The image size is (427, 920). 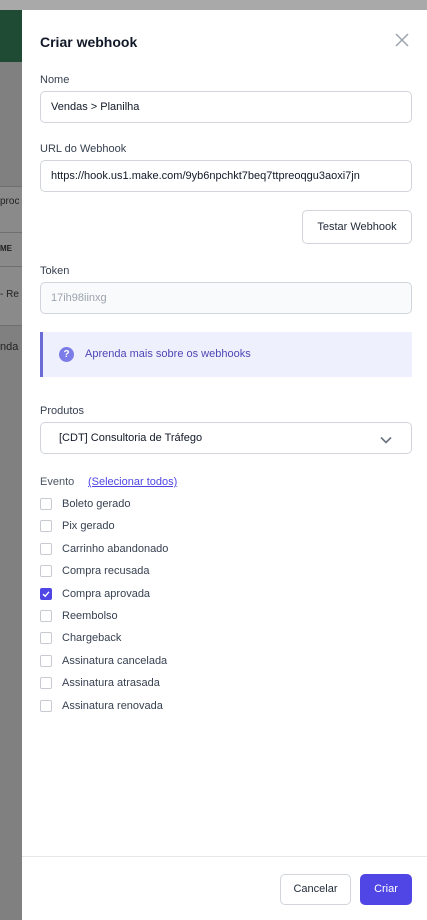 What do you see at coordinates (66, 354) in the screenshot?
I see `question-icon: ?` at bounding box center [66, 354].